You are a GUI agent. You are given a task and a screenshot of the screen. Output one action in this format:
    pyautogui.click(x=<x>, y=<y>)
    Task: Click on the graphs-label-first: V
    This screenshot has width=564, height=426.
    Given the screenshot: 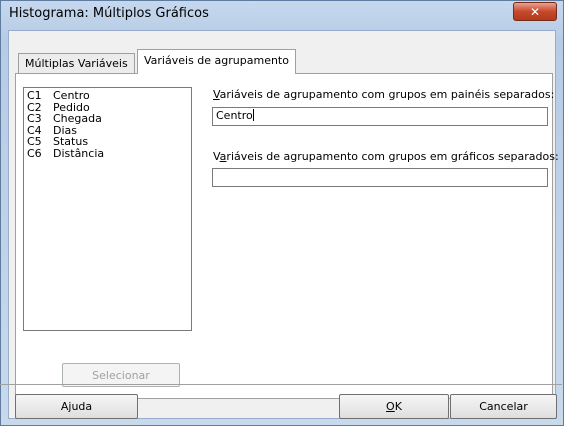 What is the action you would take?
    pyautogui.click(x=216, y=156)
    